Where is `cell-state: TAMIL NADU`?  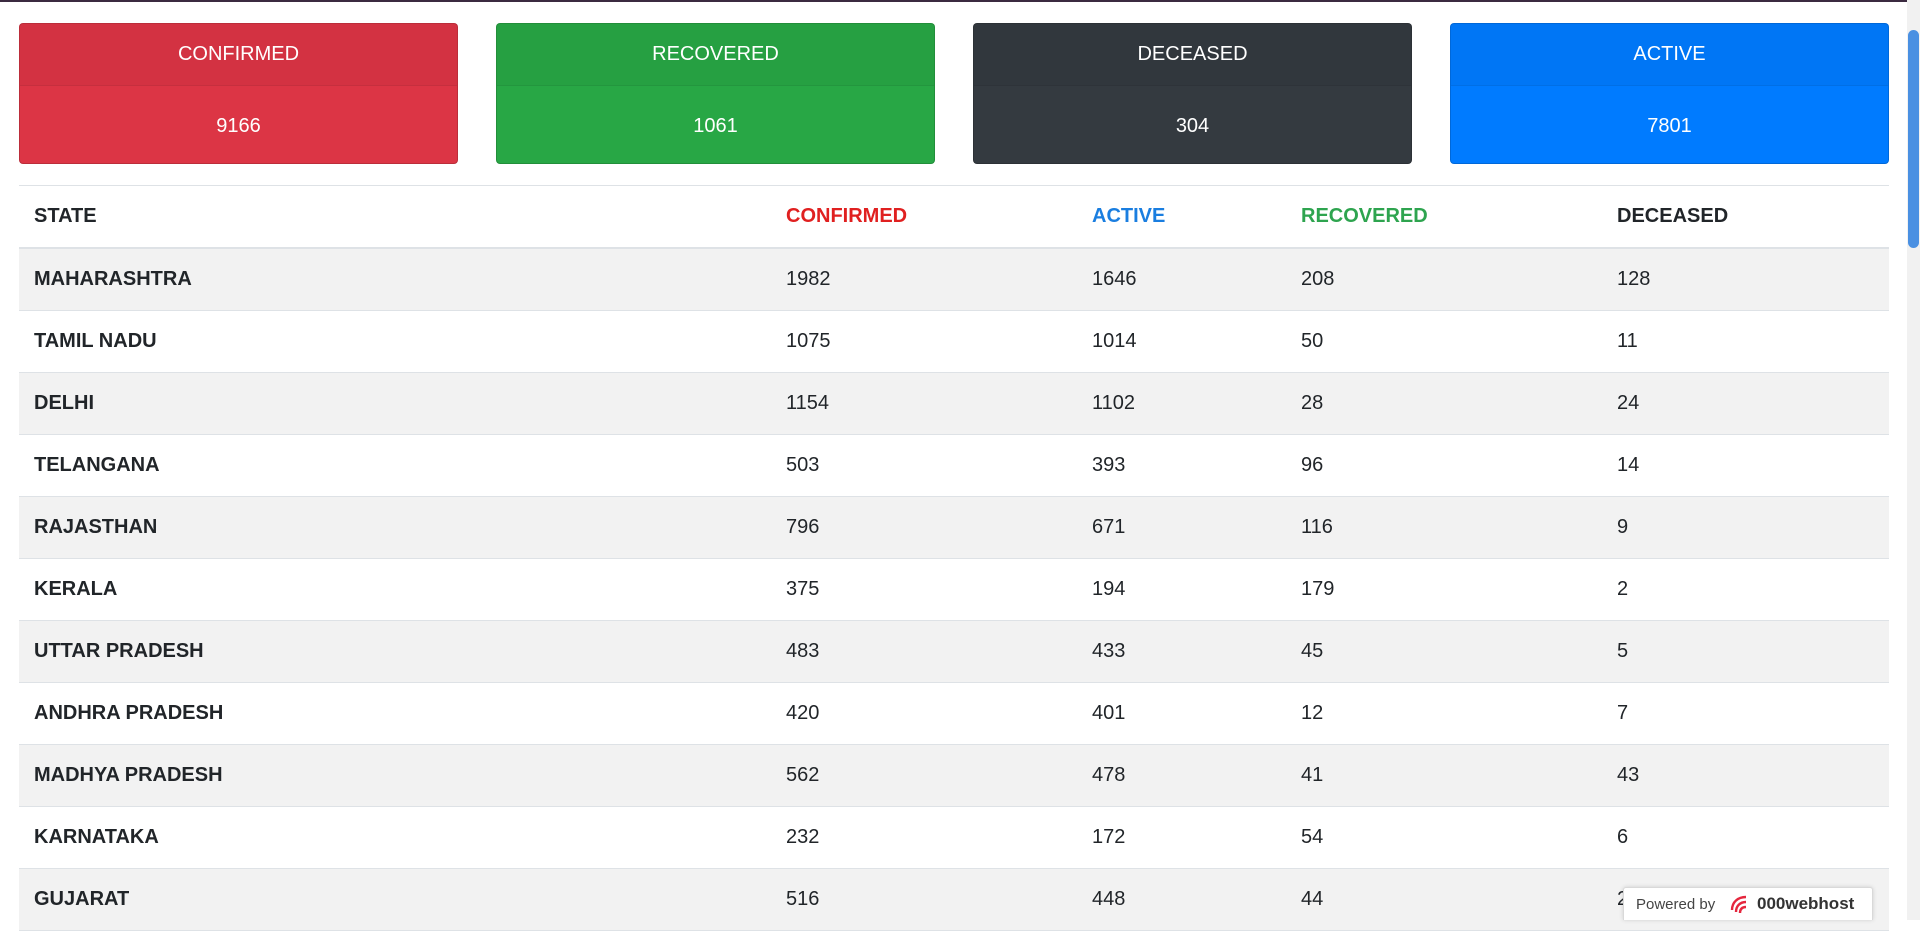
cell-state: TAMIL NADU is located at coordinates (95, 341).